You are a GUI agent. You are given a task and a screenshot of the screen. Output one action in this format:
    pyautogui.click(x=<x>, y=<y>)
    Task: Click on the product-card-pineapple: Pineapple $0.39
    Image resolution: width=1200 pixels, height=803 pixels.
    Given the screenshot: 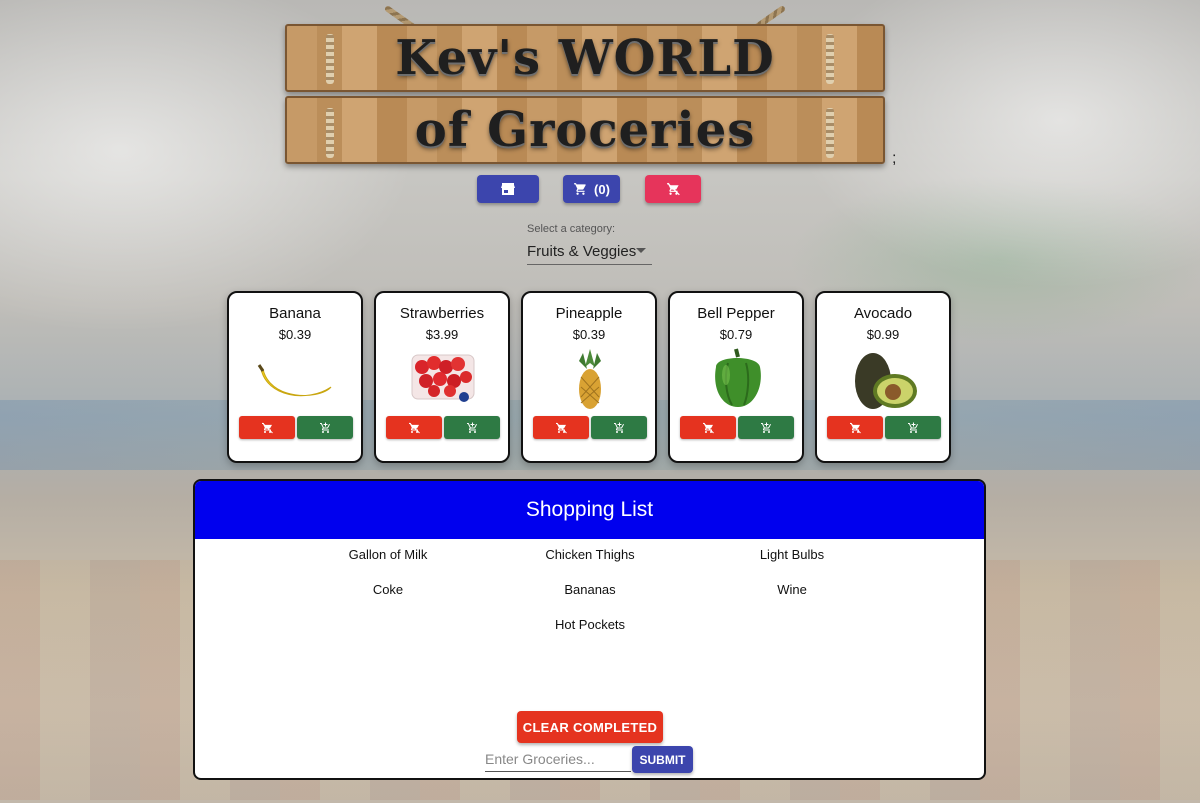 What is the action you would take?
    pyautogui.click(x=589, y=377)
    